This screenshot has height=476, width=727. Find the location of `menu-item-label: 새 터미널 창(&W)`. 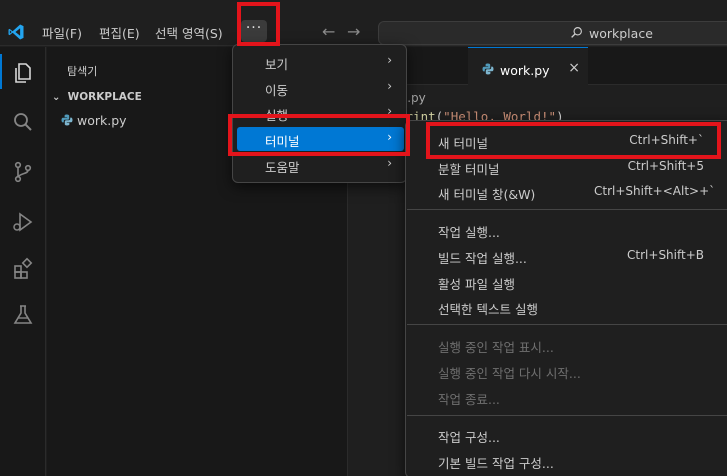

menu-item-label: 새 터미널 창(&W) is located at coordinates (487, 194).